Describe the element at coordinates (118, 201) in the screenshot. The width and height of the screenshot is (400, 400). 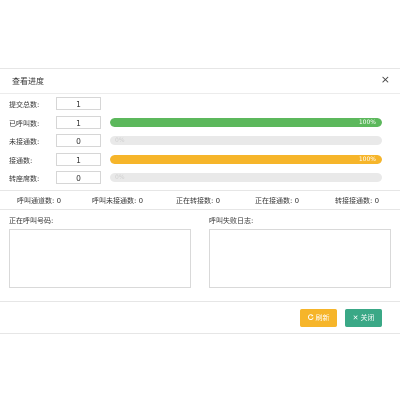
I see `stat-unanswered: 呼叫未接通数: 0` at that location.